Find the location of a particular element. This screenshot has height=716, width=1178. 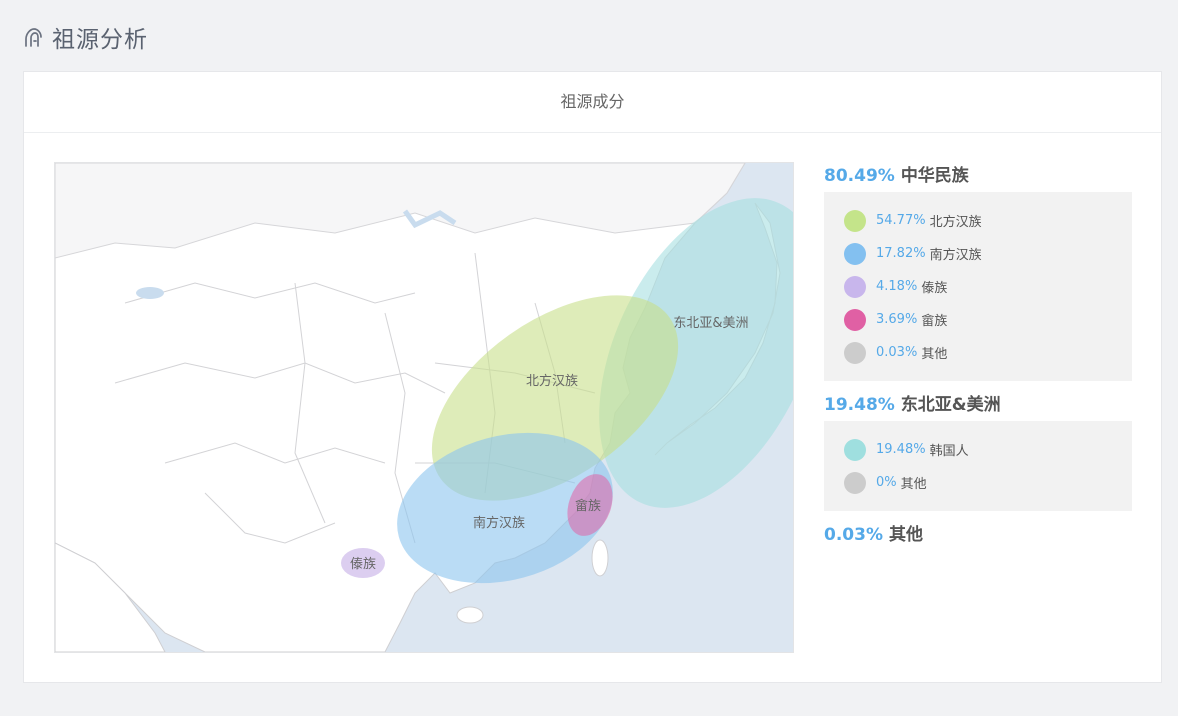

item-name: 南方汉族 is located at coordinates (955, 255).